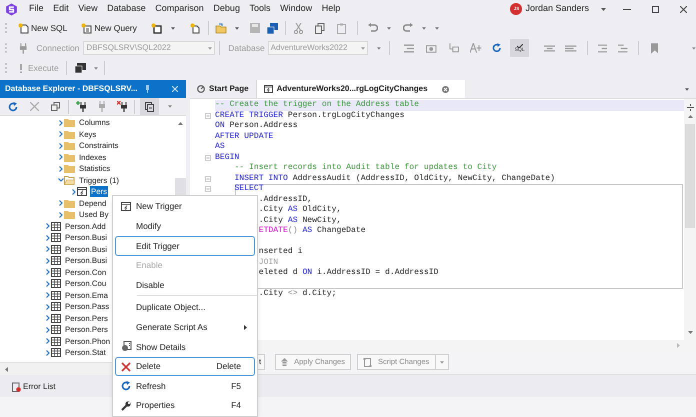 The width and height of the screenshot is (696, 417). What do you see at coordinates (23, 48) in the screenshot?
I see `plug-icon` at bounding box center [23, 48].